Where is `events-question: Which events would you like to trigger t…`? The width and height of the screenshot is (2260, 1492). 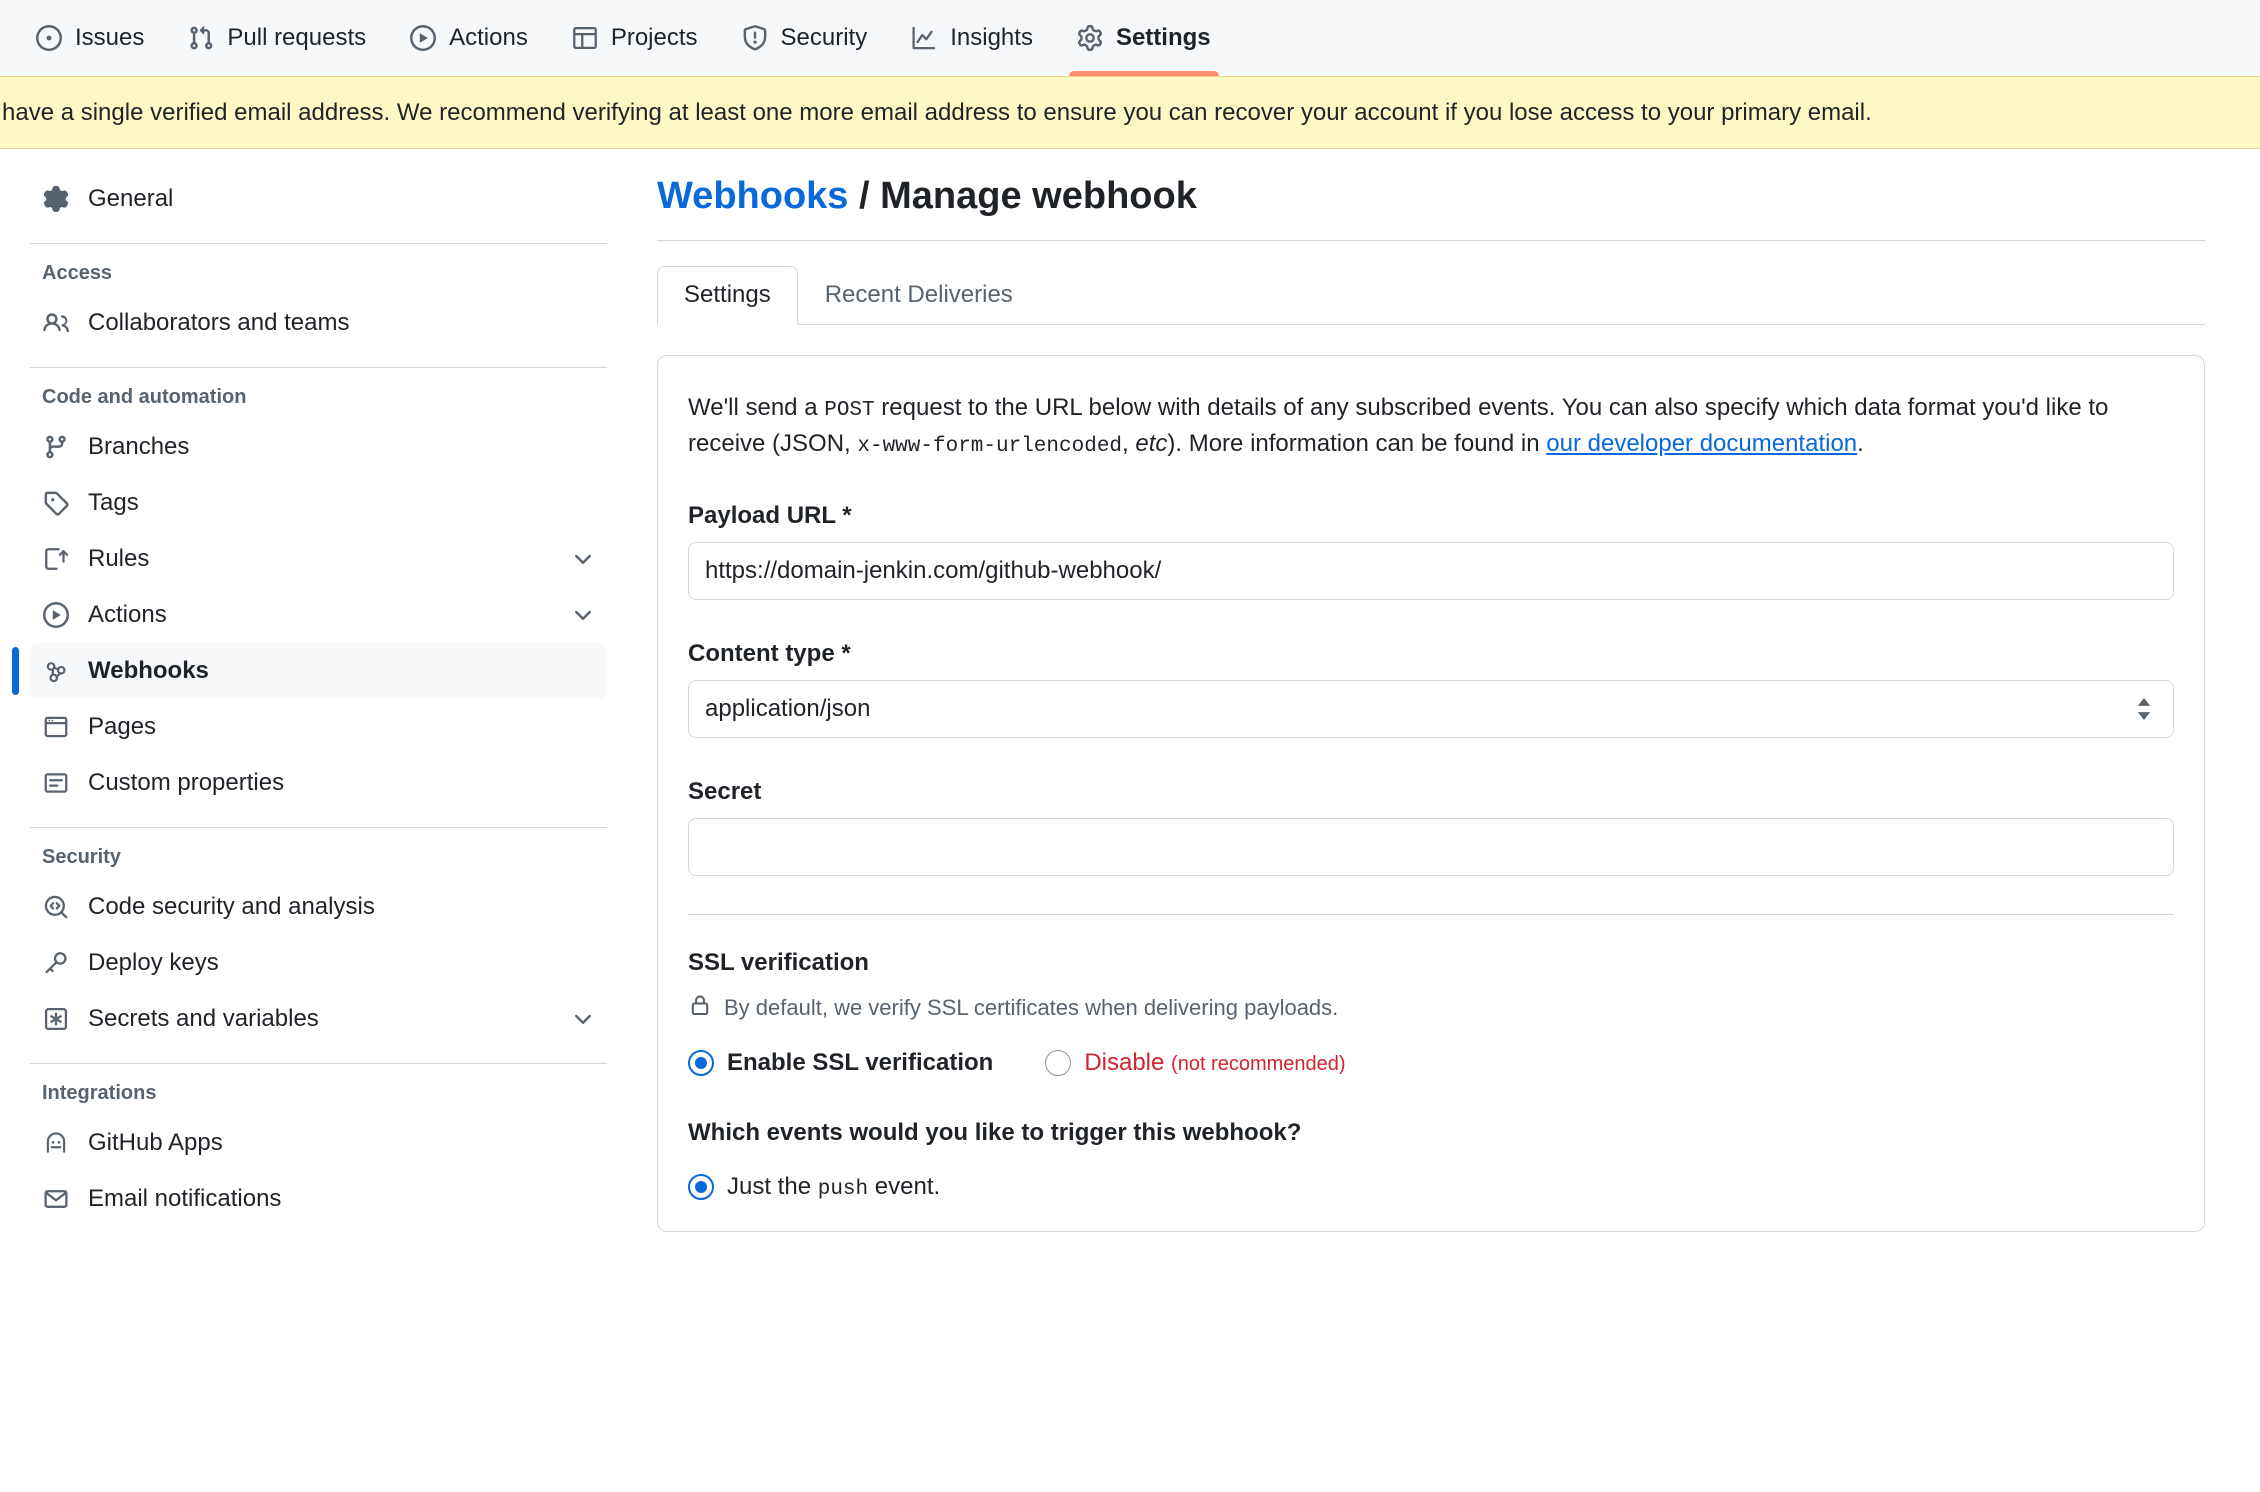 events-question: Which events would you like to trigger t… is located at coordinates (995, 1133).